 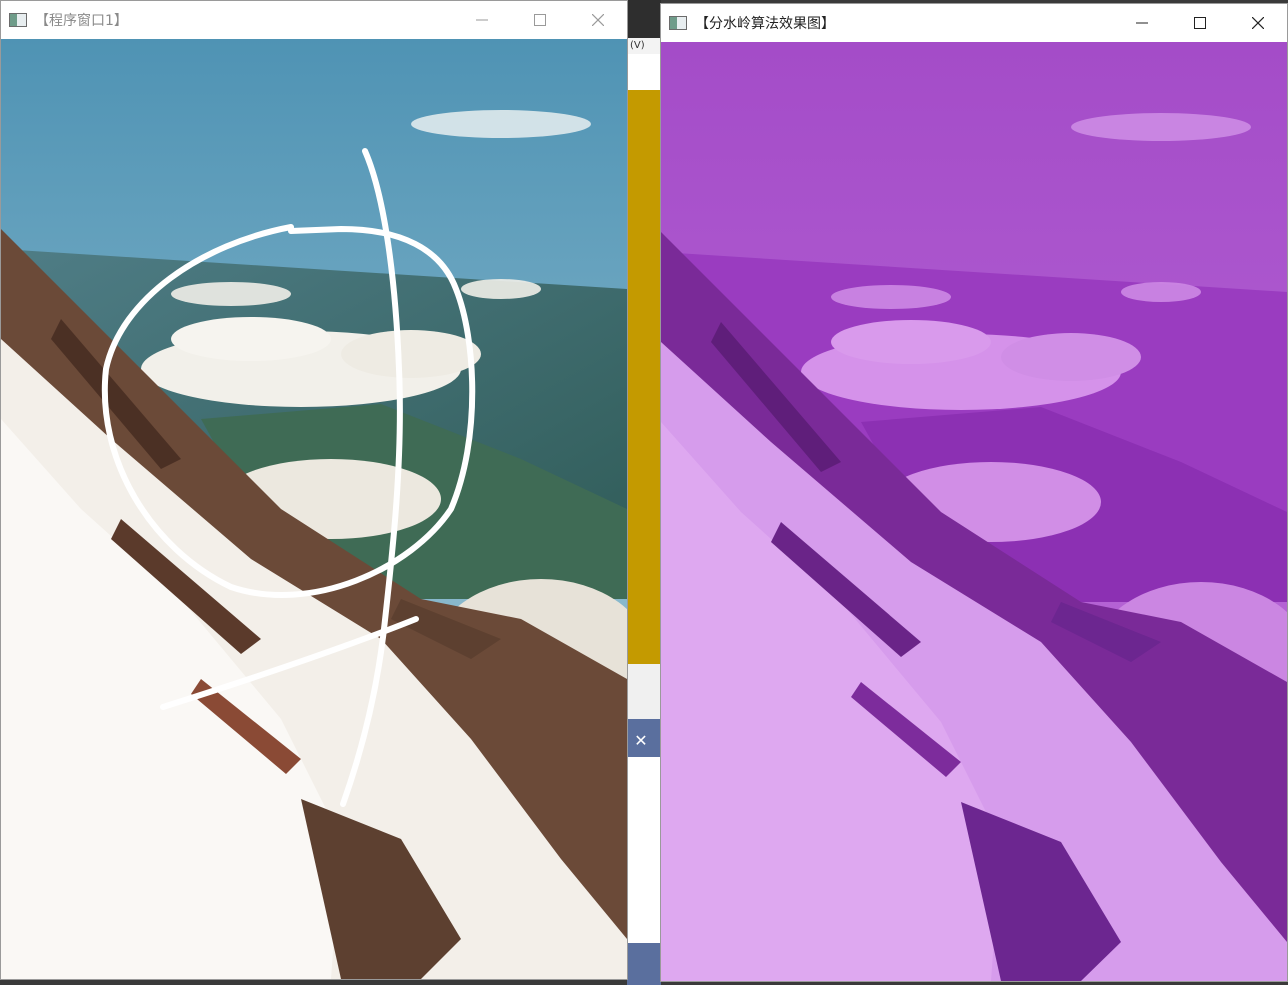 I want to click on window-titlebar: 【程序窗口1】, so click(x=314, y=20).